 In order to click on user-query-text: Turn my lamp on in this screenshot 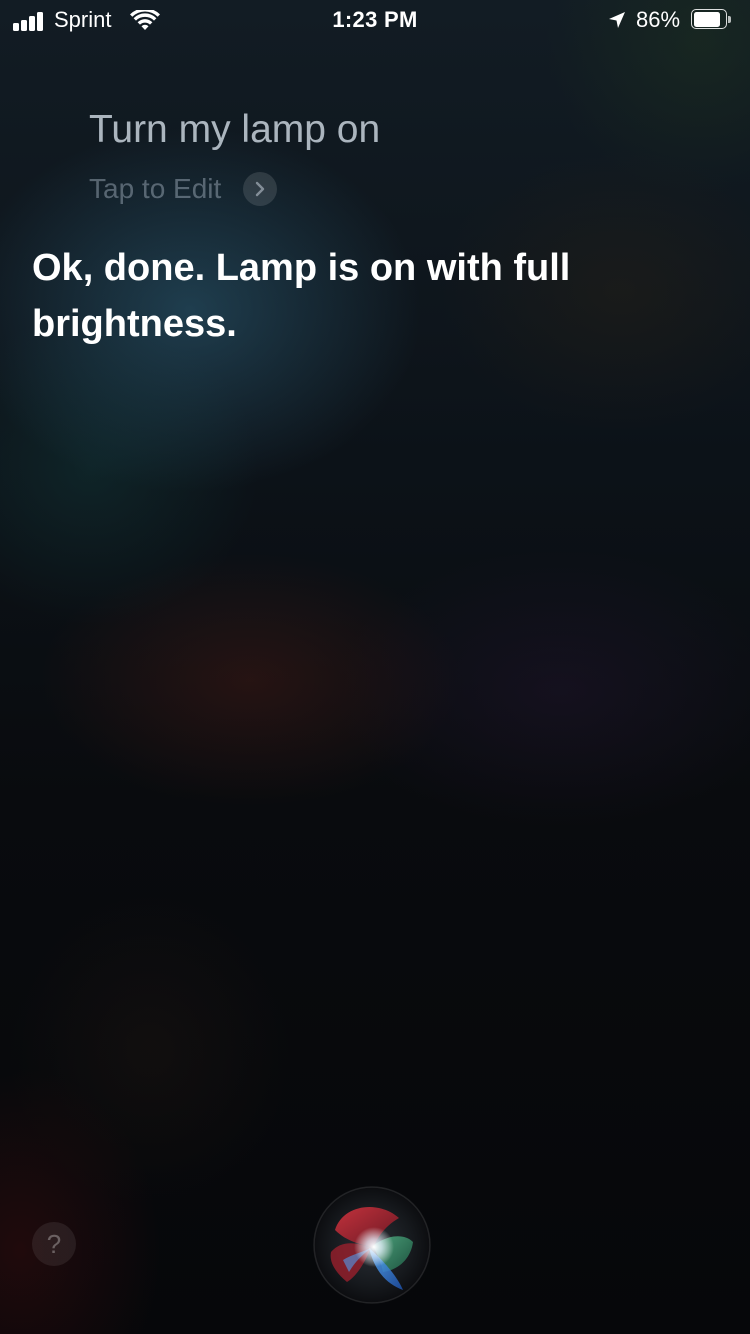, I will do `click(234, 130)`.